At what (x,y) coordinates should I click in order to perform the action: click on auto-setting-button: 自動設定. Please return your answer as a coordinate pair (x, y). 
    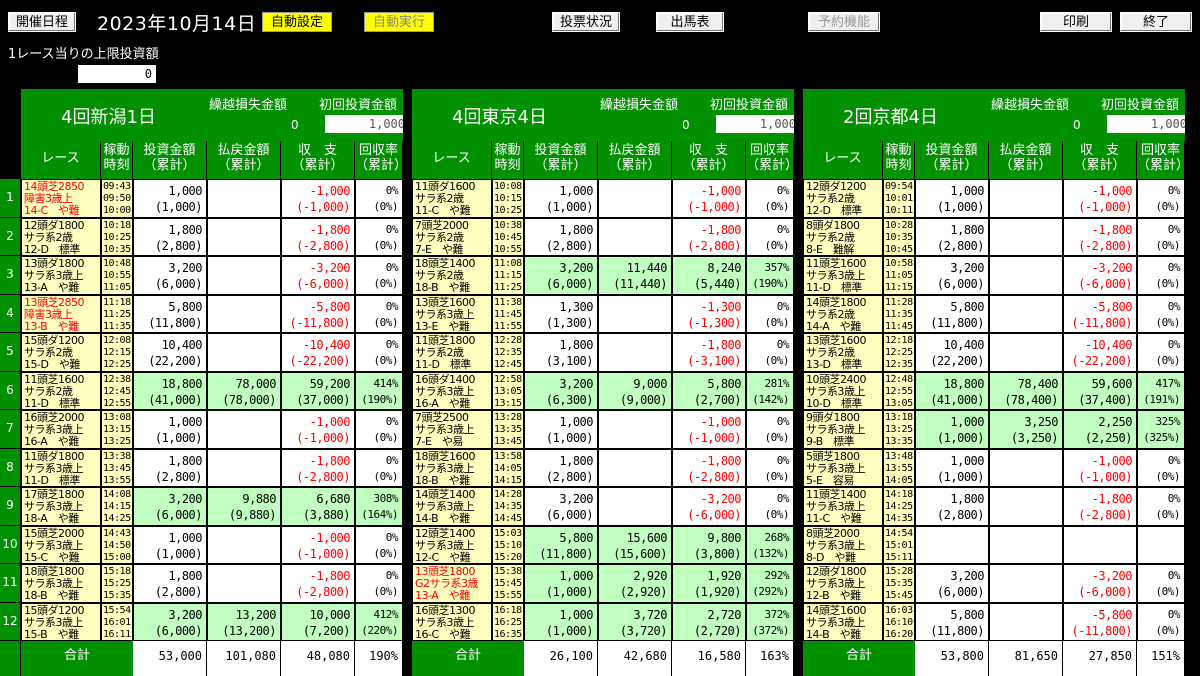
    Looking at the image, I should click on (297, 22).